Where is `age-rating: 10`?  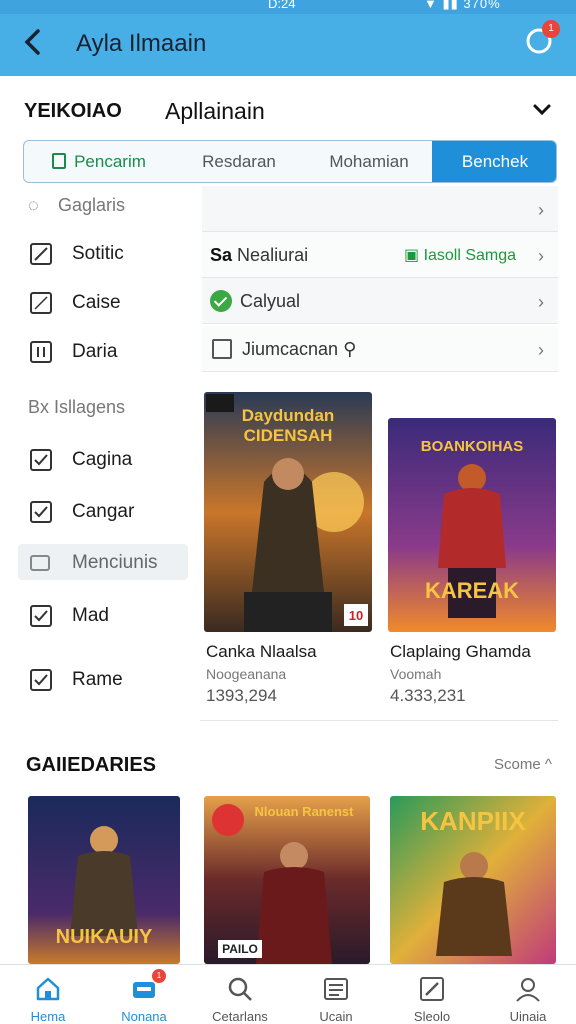 age-rating: 10 is located at coordinates (356, 615).